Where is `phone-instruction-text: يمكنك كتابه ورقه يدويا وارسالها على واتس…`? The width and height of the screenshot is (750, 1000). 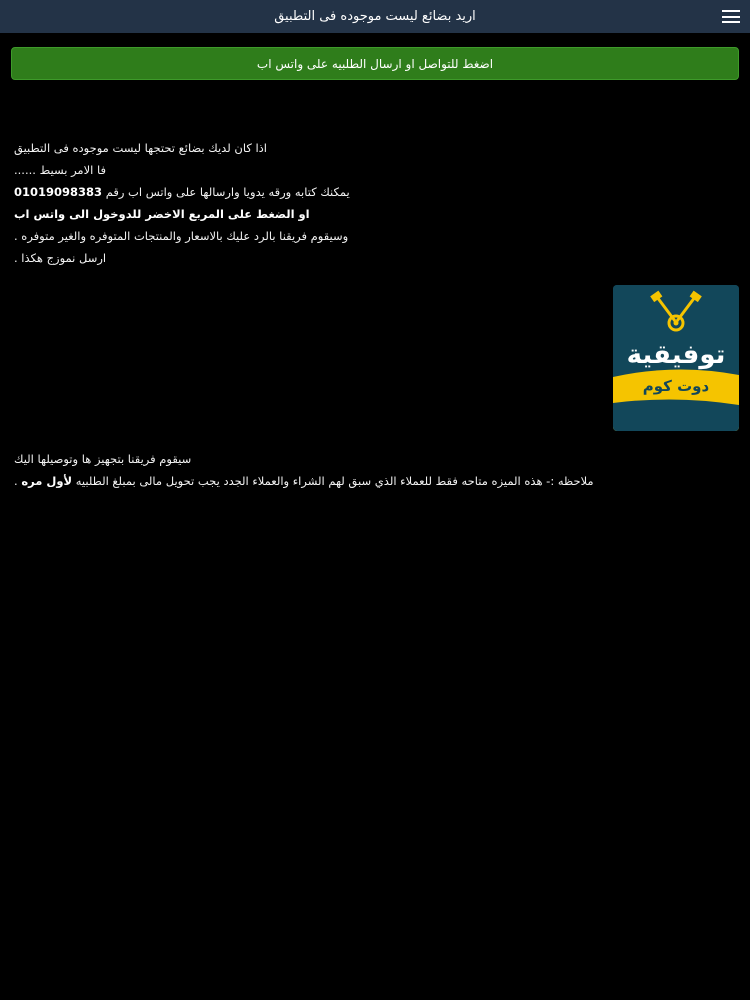
phone-instruction-text: يمكنك كتابه ورقه يدويا وارسالها على واتس… is located at coordinates (227, 192).